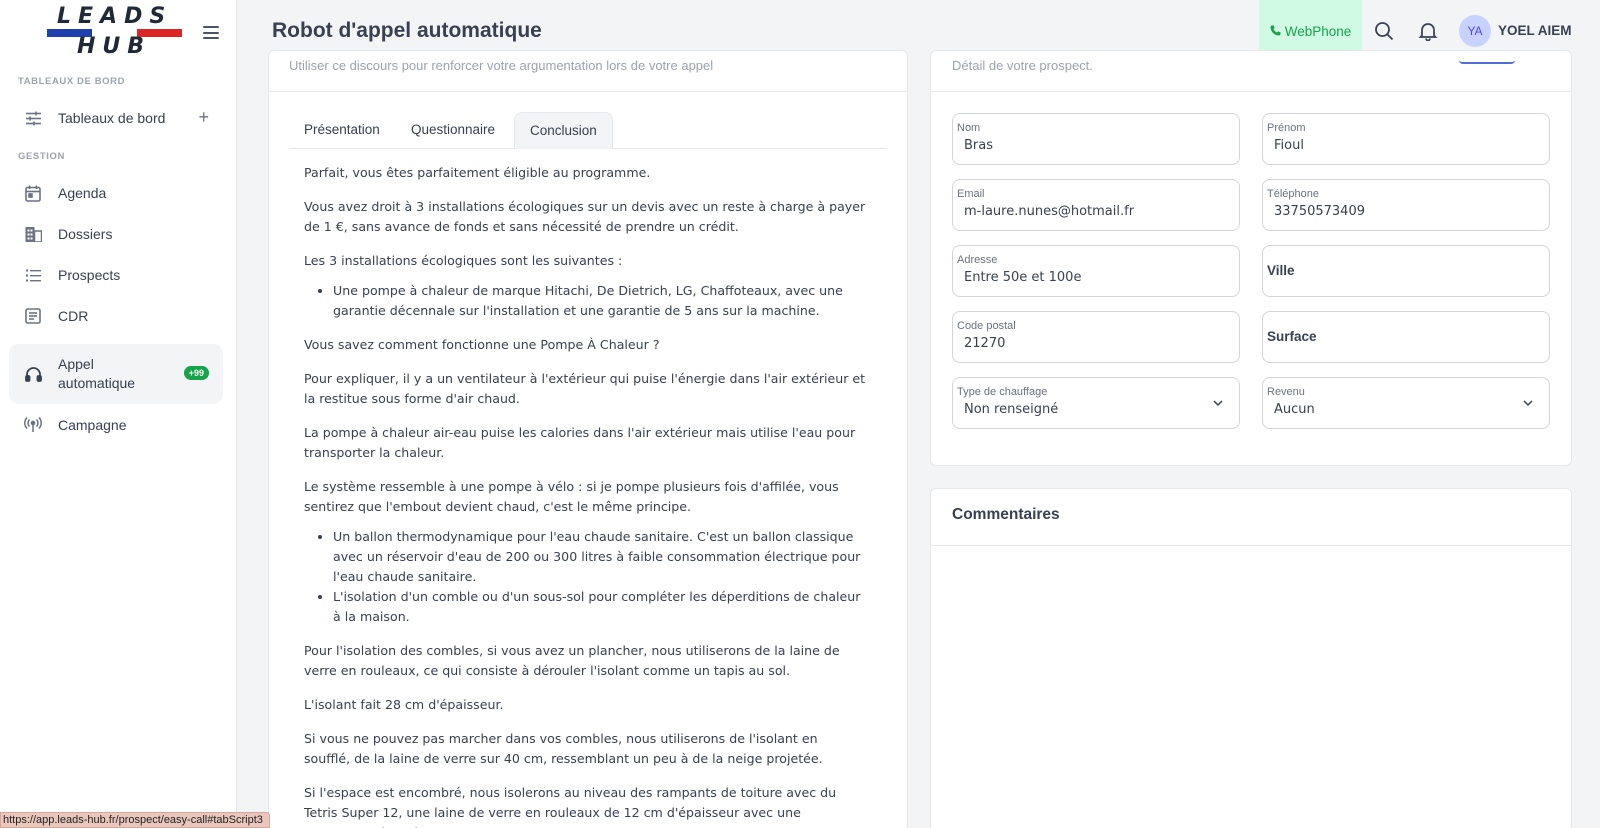 Image resolution: width=1600 pixels, height=828 pixels. Describe the element at coordinates (115, 16) in the screenshot. I see `logo-text-top: LEADS` at that location.